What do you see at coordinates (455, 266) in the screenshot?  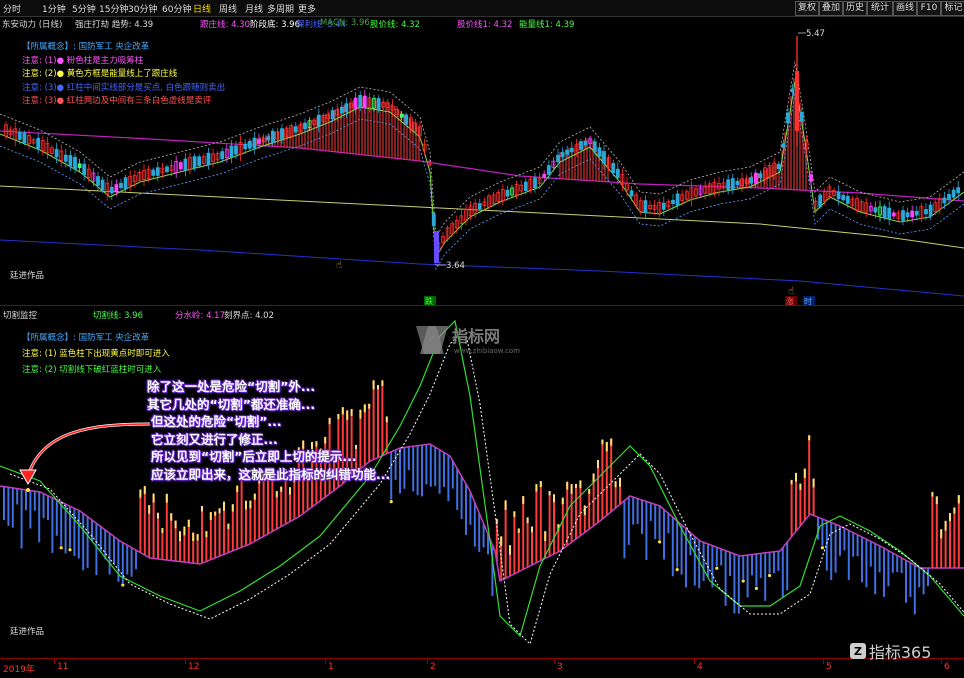 I see `low-price-label: 3.64` at bounding box center [455, 266].